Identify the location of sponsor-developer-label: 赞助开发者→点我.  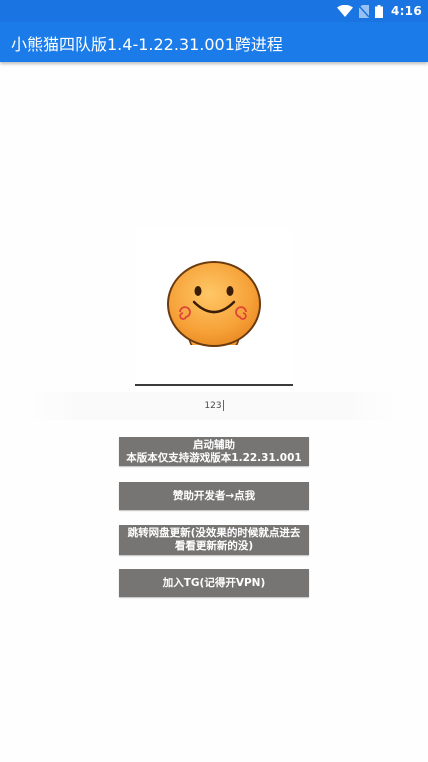
(214, 495).